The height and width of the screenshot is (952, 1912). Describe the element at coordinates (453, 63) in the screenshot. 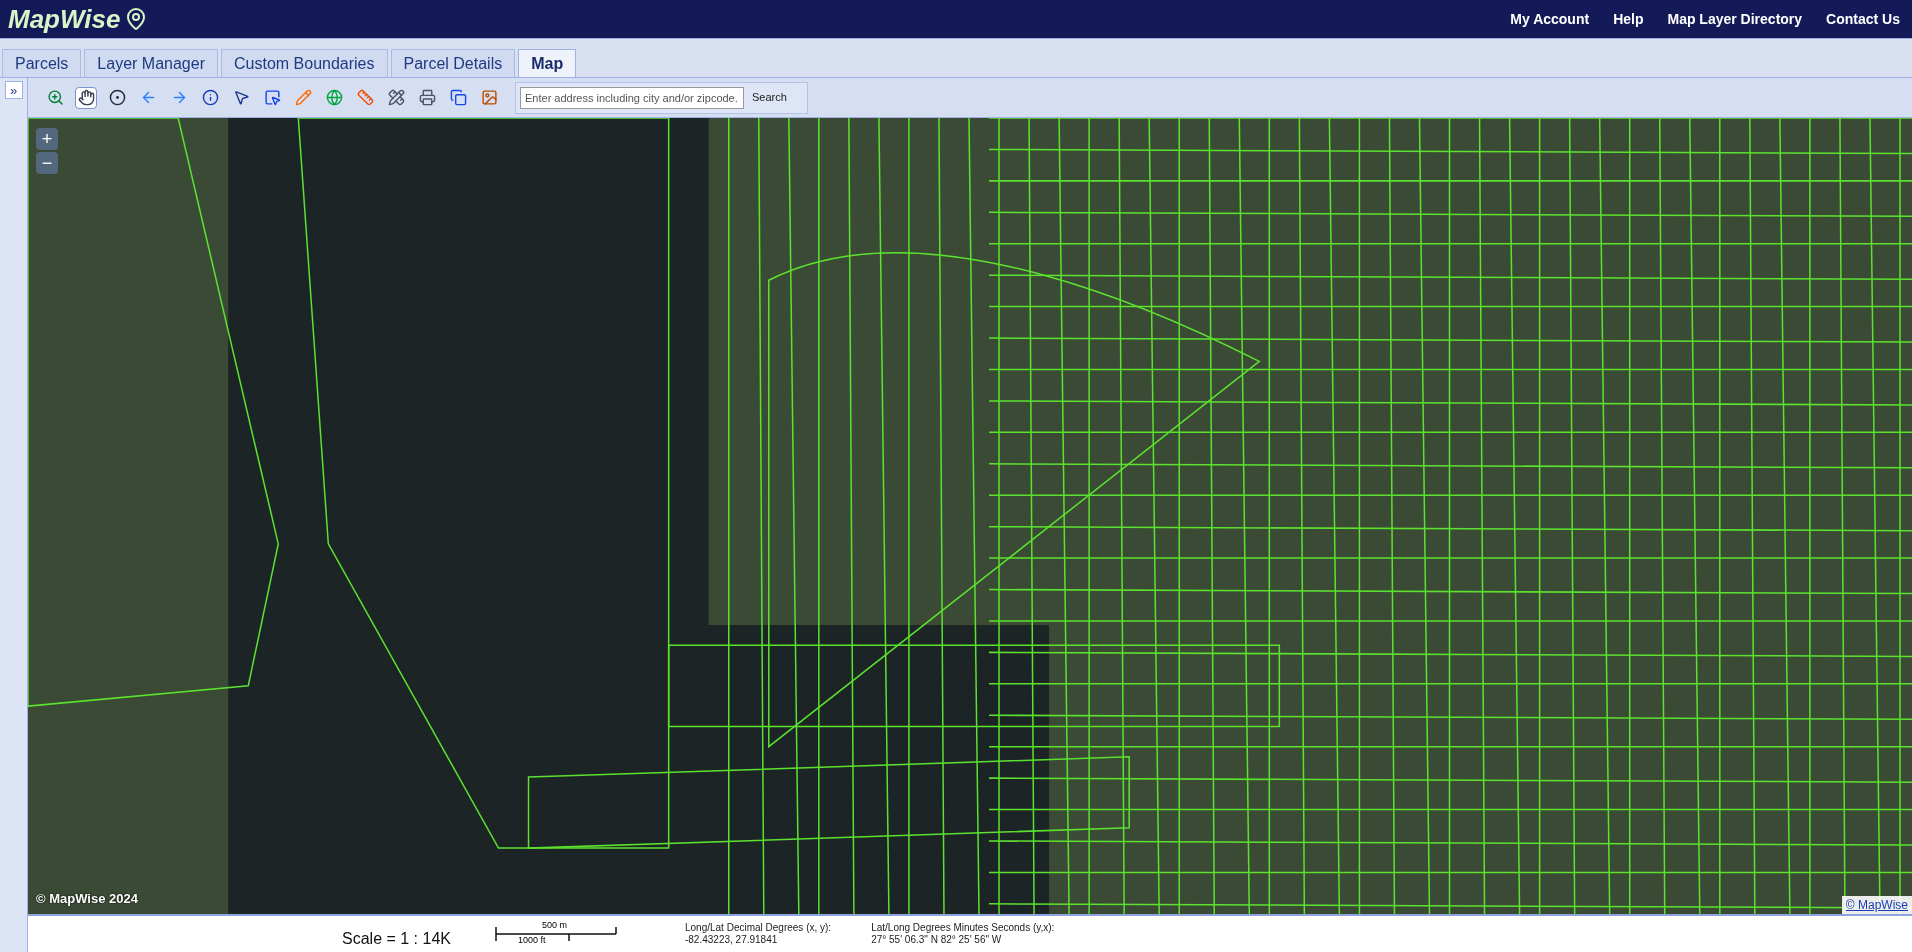

I see `tab: Parcel Details` at that location.